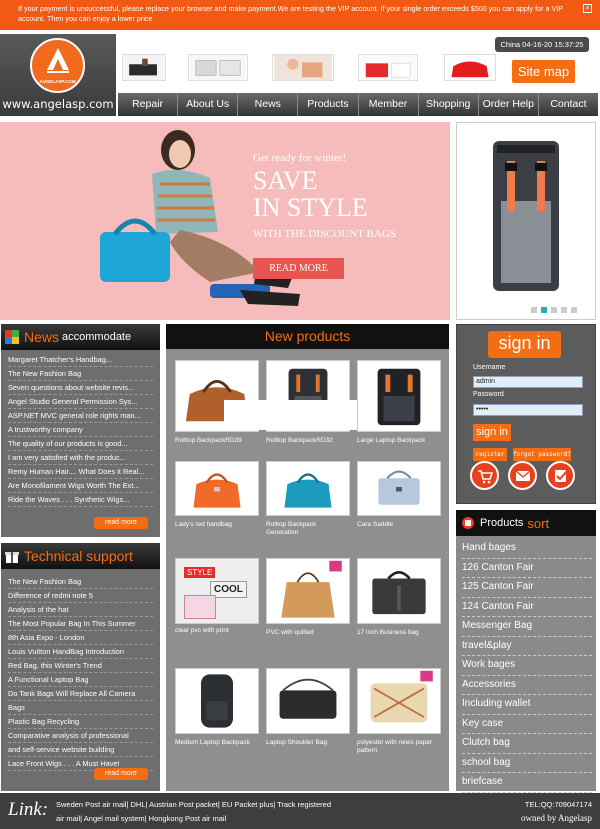 This screenshot has width=600, height=829. What do you see at coordinates (202, 630) in the screenshot?
I see `product-name: clear pvc with print` at bounding box center [202, 630].